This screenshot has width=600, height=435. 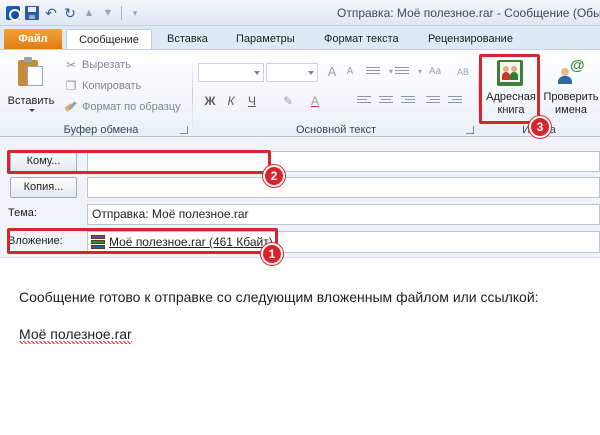 What do you see at coordinates (386, 102) in the screenshot?
I see `align-center-icon` at bounding box center [386, 102].